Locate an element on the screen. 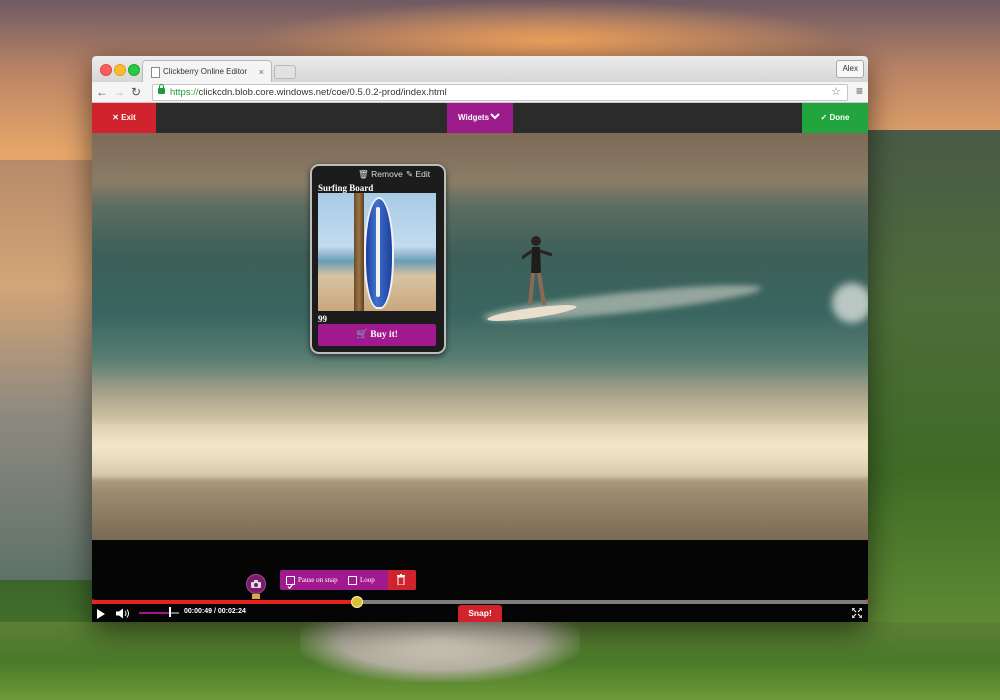 Image resolution: width=1000 pixels, height=700 pixels. editor-topbar: ✕ Exit Widgets ✓ Done is located at coordinates (480, 118).